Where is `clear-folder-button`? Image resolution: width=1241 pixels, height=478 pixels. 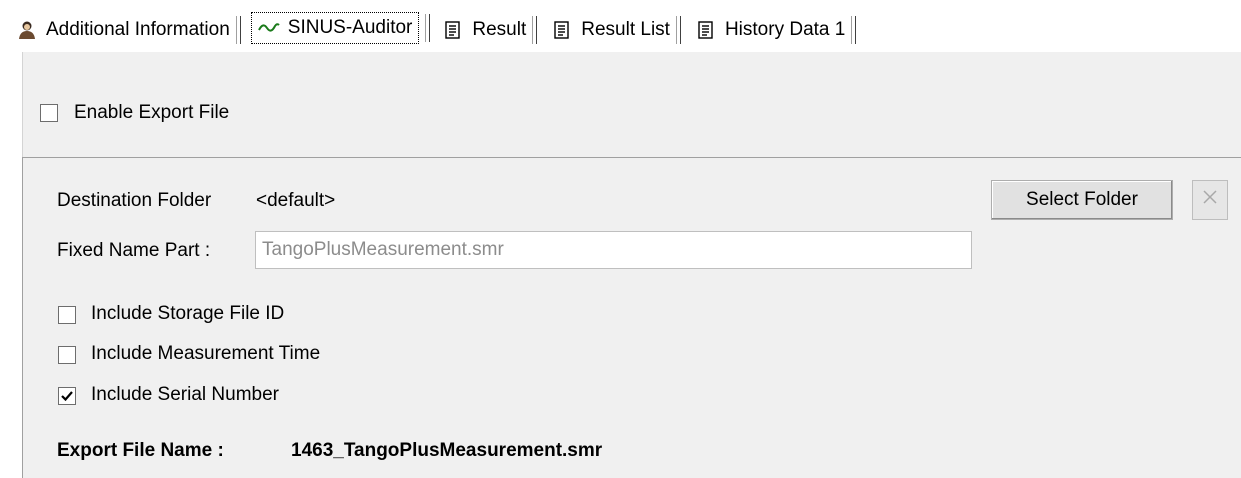 clear-folder-button is located at coordinates (1210, 200).